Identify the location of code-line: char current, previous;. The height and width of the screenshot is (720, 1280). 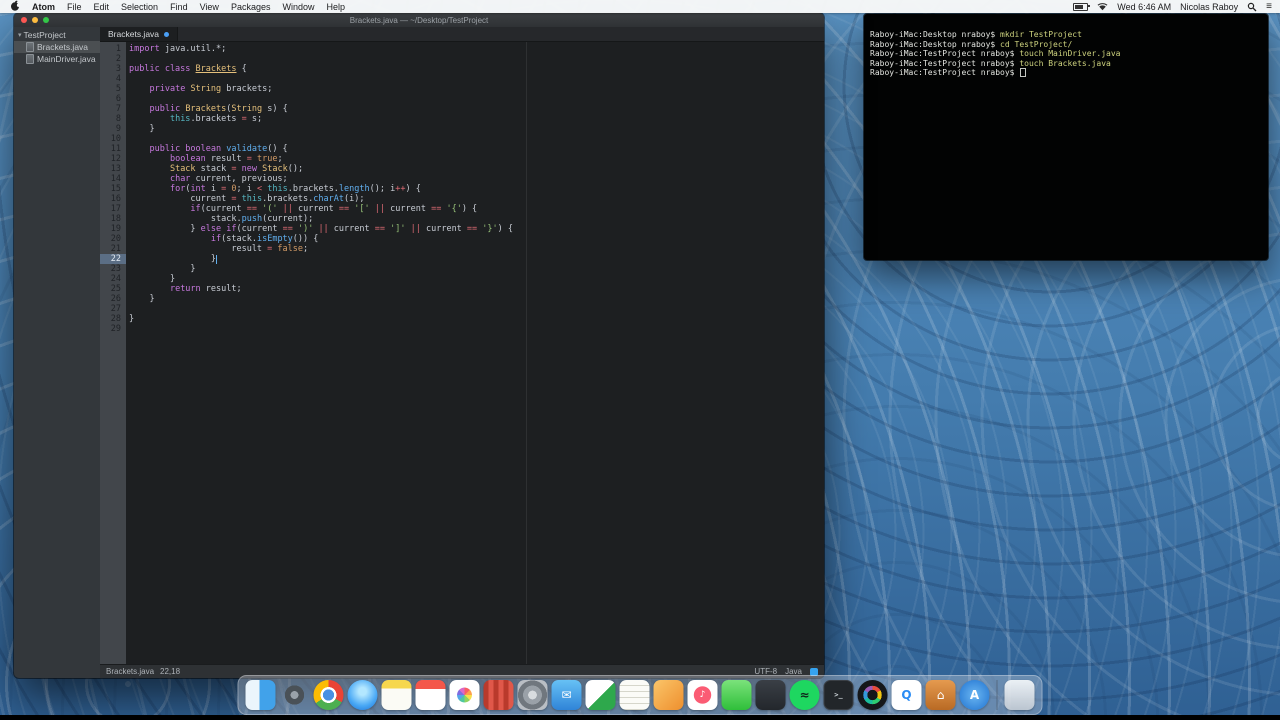
(476, 179).